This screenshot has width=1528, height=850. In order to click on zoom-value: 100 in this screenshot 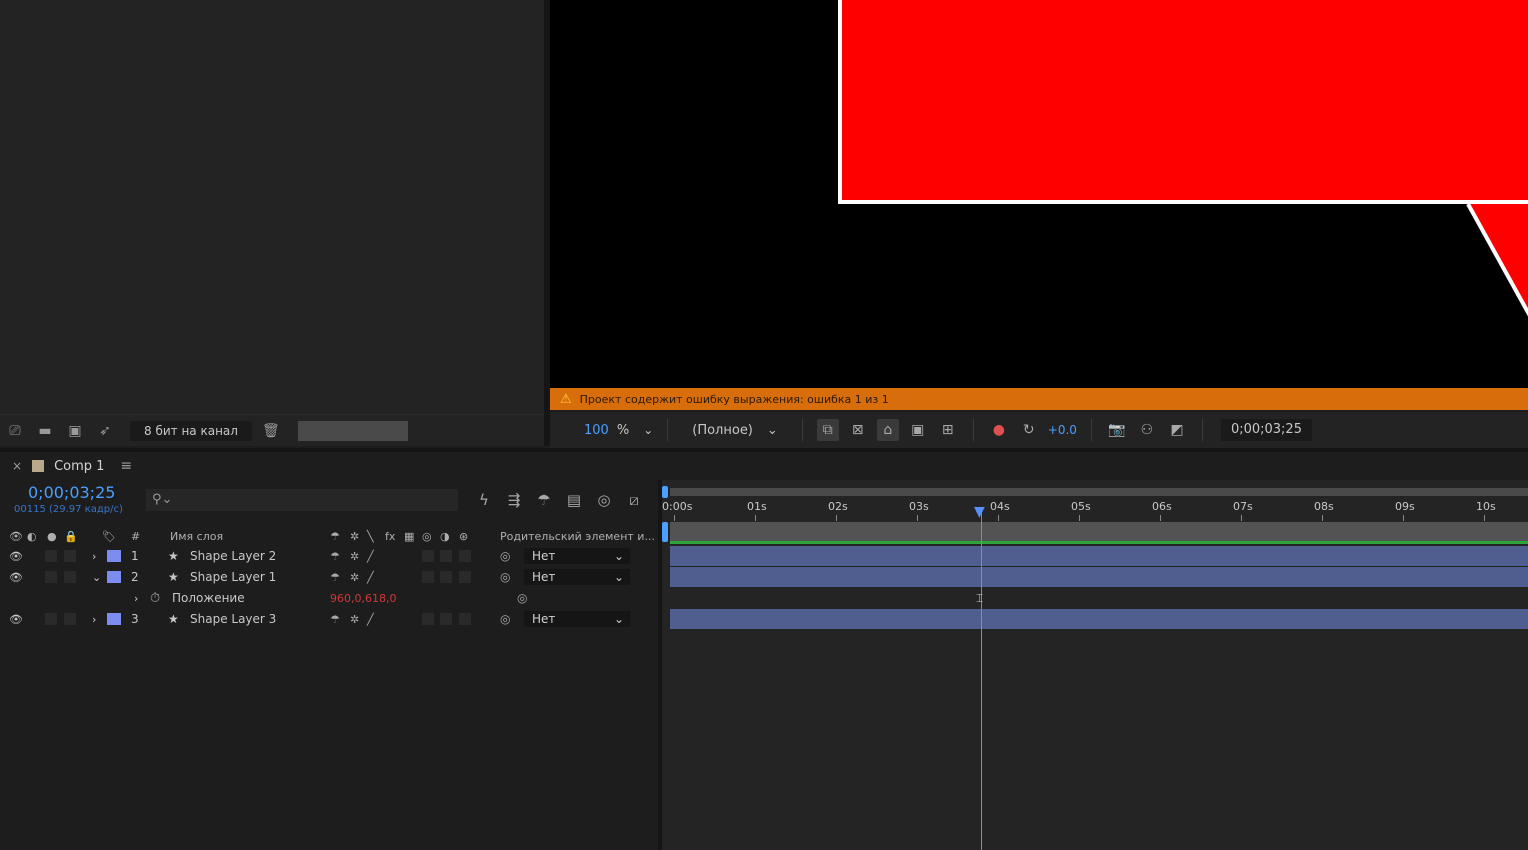, I will do `click(596, 430)`.